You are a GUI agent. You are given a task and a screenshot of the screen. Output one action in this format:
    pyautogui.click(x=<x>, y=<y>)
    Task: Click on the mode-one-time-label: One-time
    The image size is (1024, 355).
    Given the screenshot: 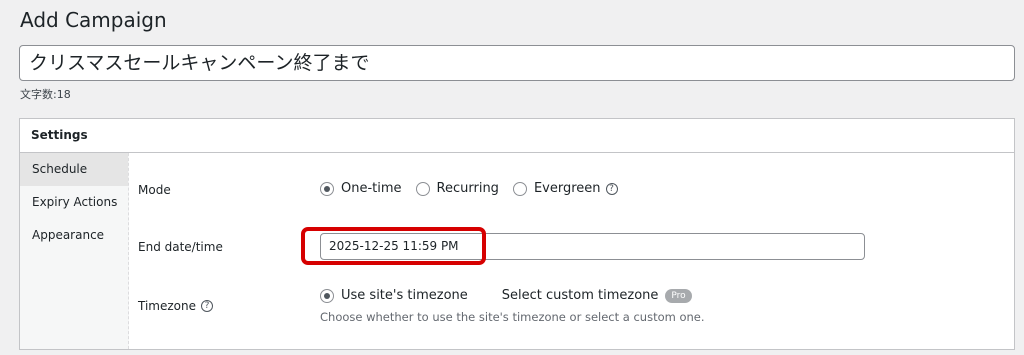 What is the action you would take?
    pyautogui.click(x=371, y=188)
    